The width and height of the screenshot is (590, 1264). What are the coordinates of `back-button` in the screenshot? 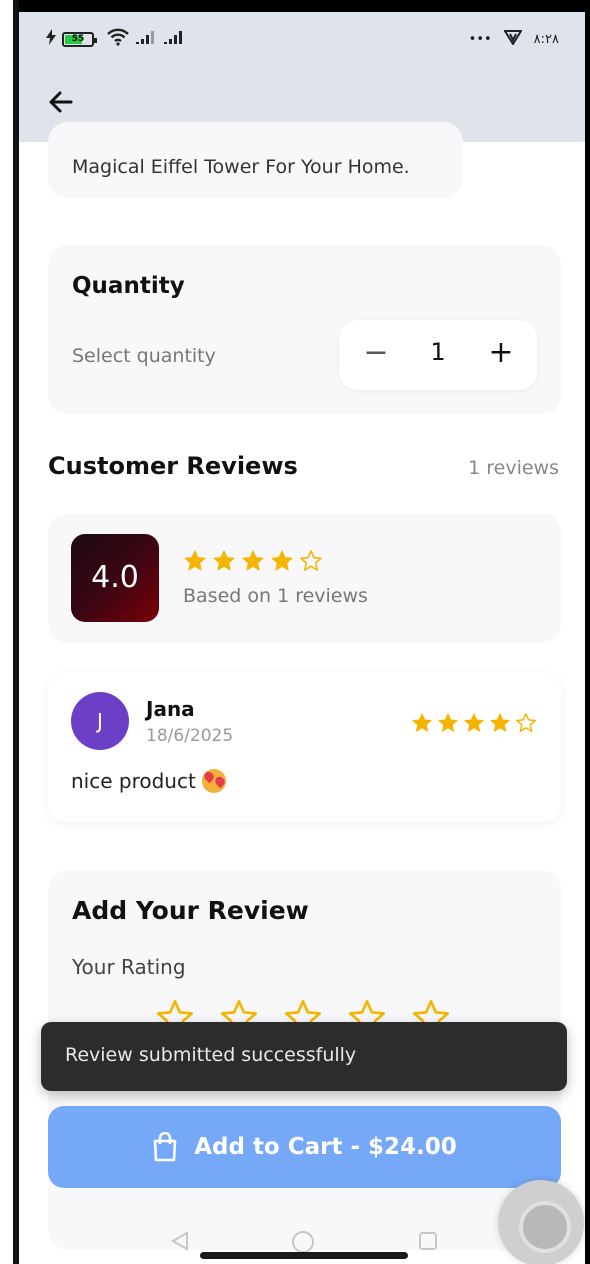 It's located at (61, 102).